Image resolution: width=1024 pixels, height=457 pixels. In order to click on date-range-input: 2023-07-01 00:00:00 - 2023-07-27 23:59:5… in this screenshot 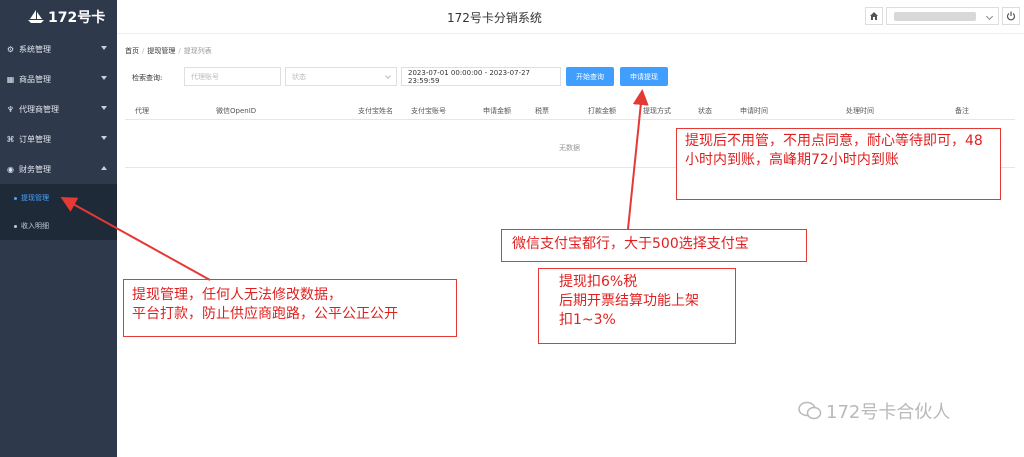, I will do `click(481, 76)`.